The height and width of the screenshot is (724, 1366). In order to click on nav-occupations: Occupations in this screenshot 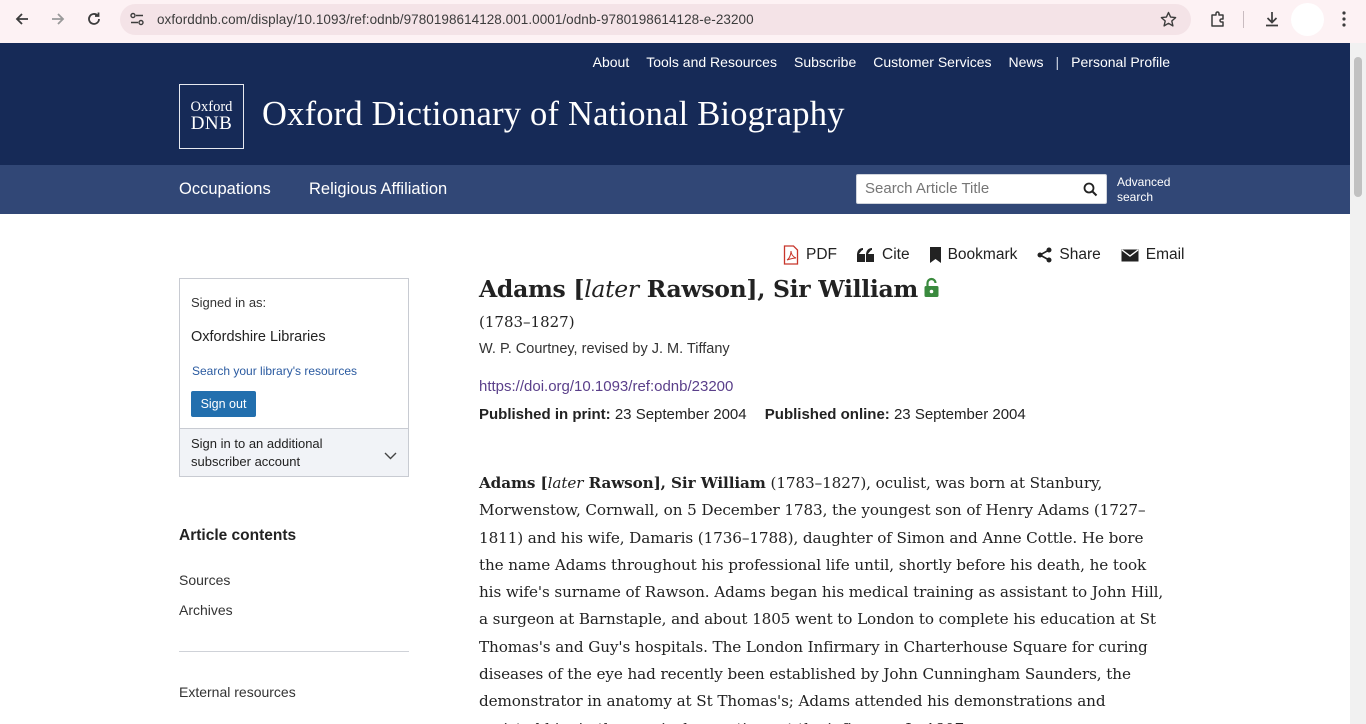, I will do `click(225, 189)`.